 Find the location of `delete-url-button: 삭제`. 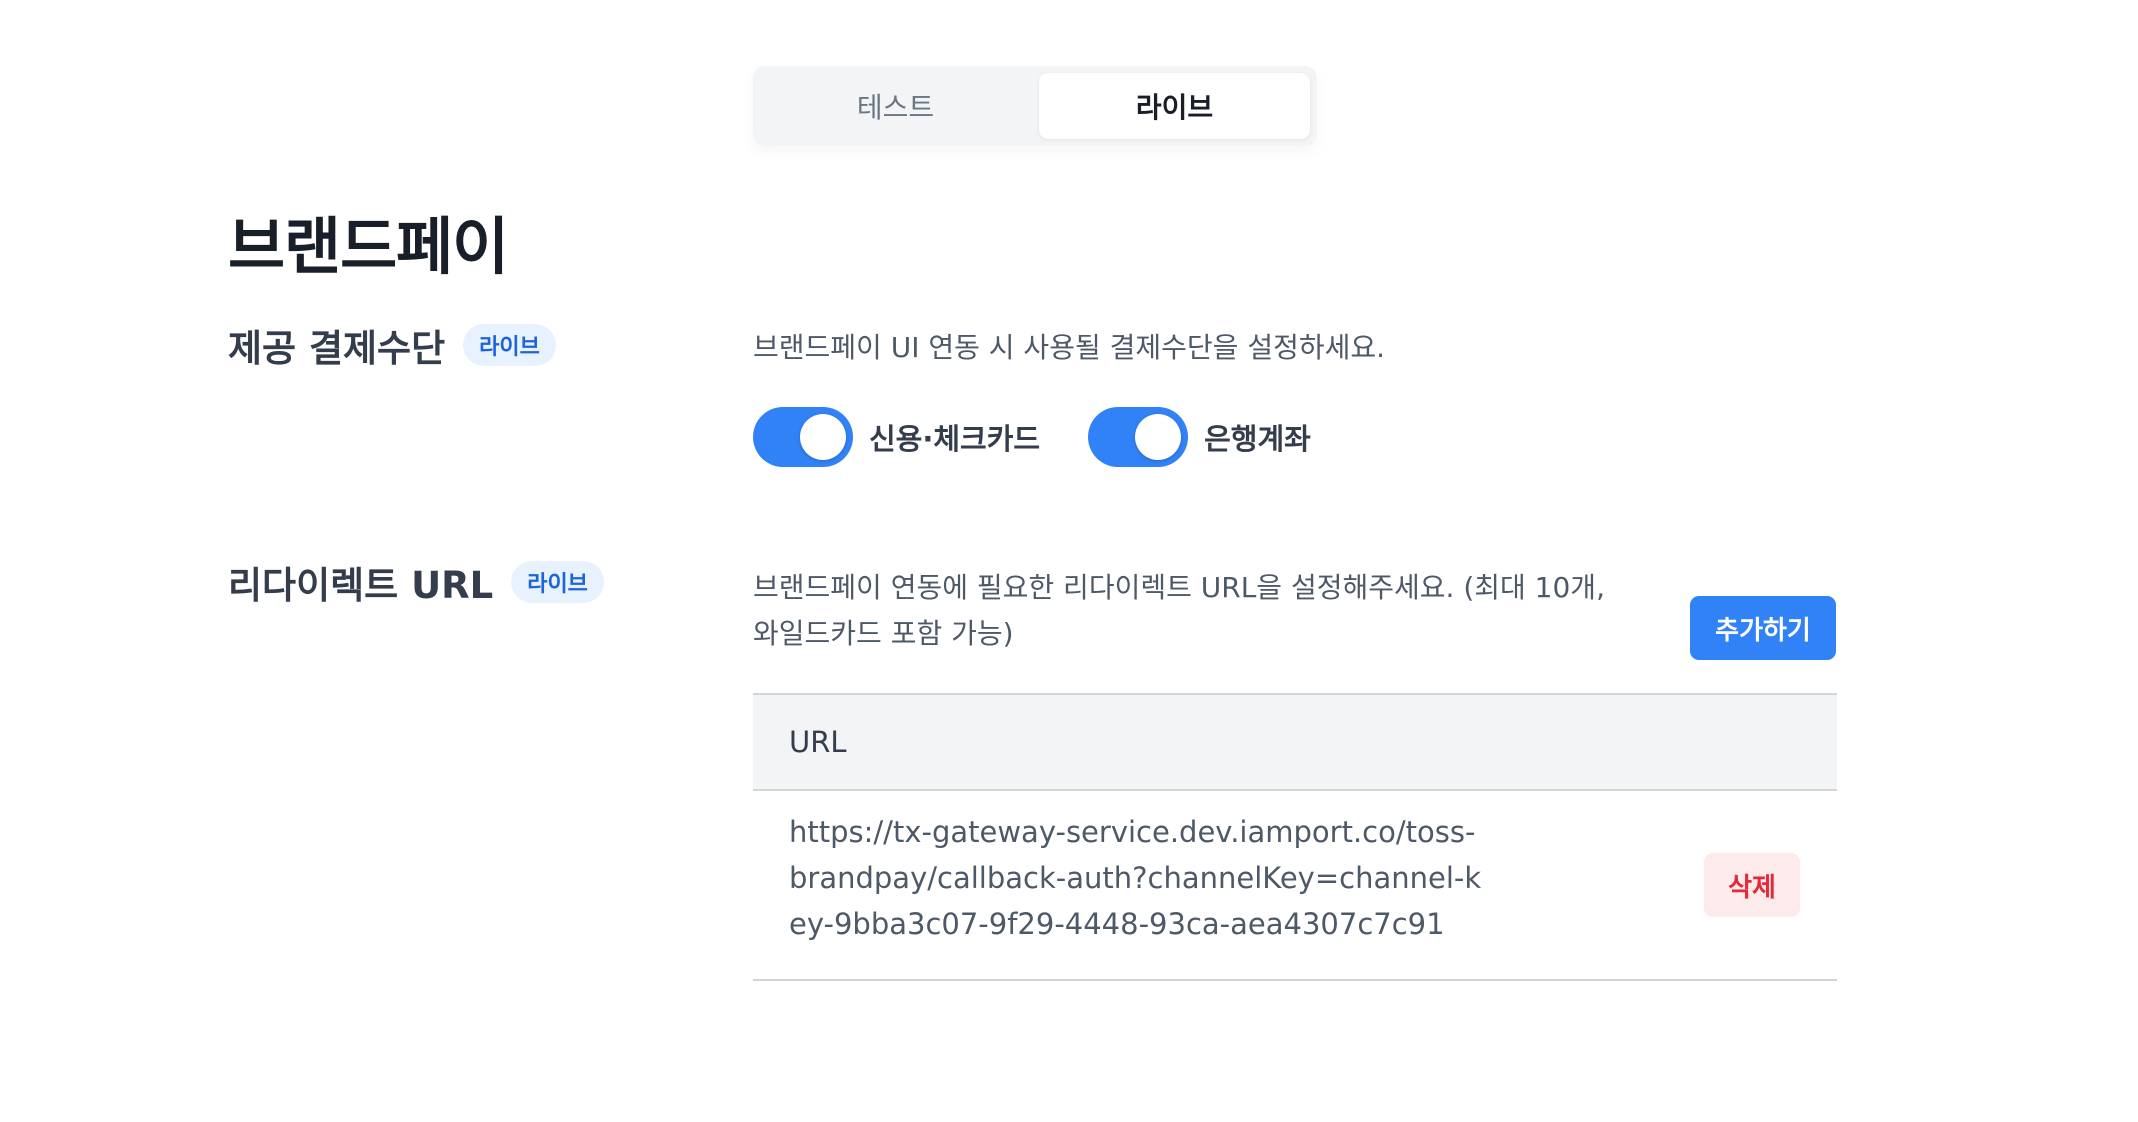

delete-url-button: 삭제 is located at coordinates (1752, 885).